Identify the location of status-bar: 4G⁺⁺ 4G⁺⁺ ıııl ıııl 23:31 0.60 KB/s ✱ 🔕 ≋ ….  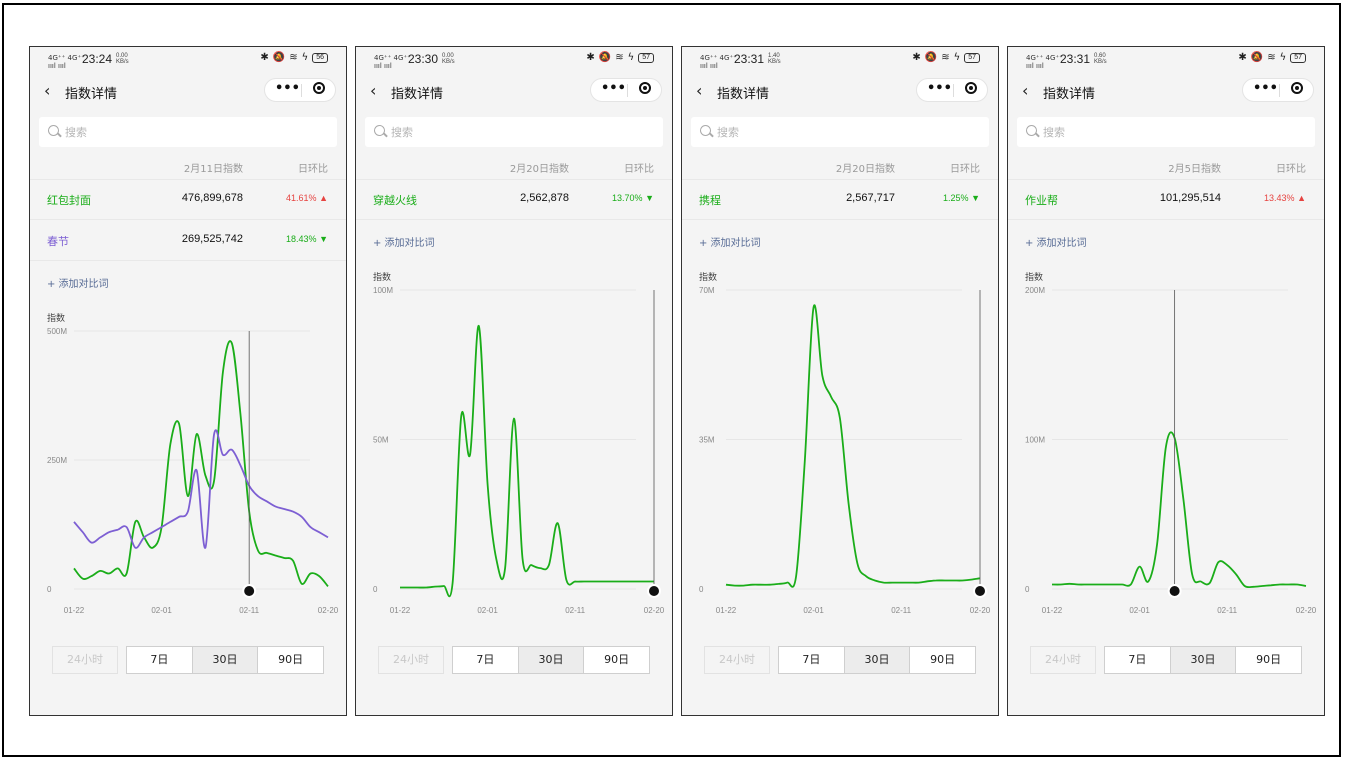
(1166, 60).